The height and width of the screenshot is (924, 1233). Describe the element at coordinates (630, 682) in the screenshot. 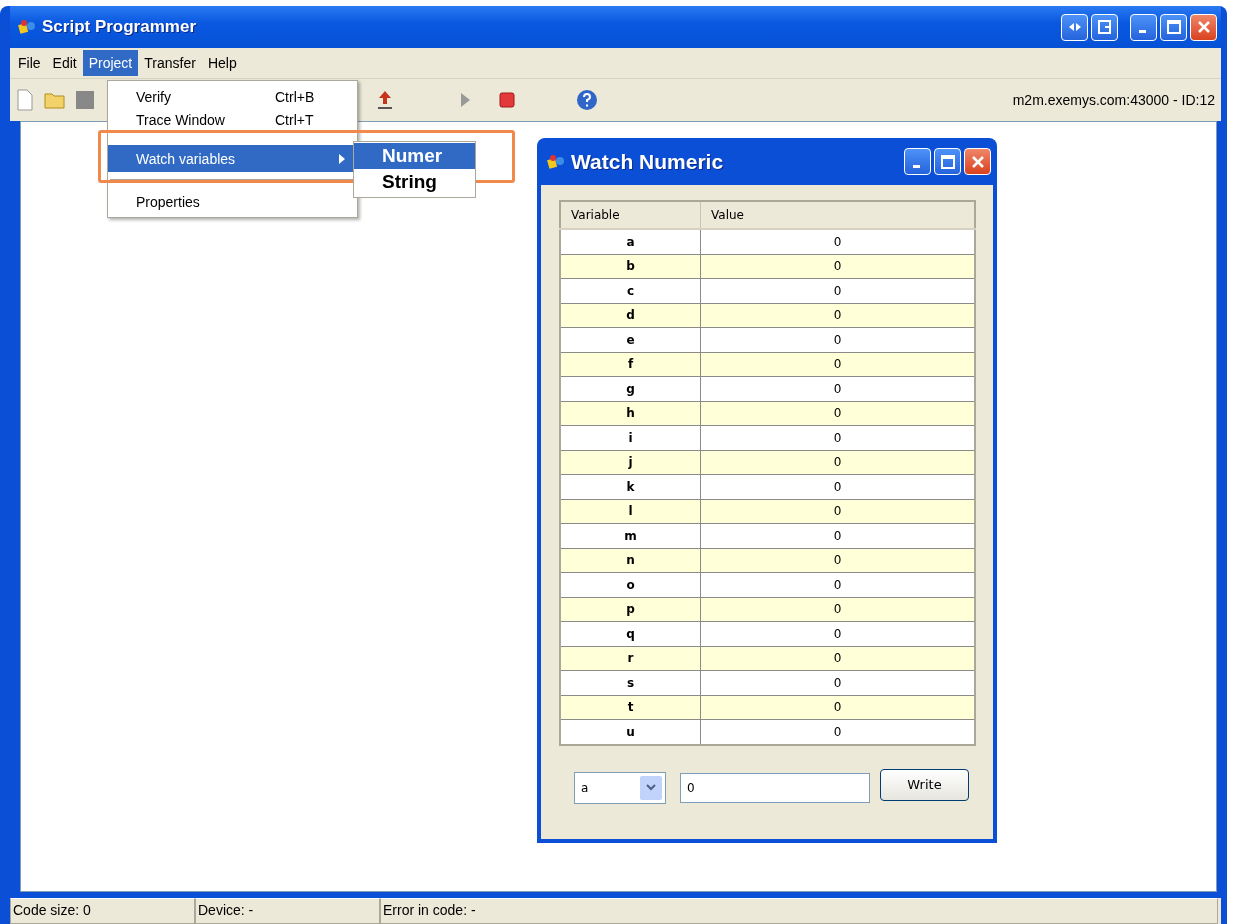

I see `variable-cell: s` at that location.